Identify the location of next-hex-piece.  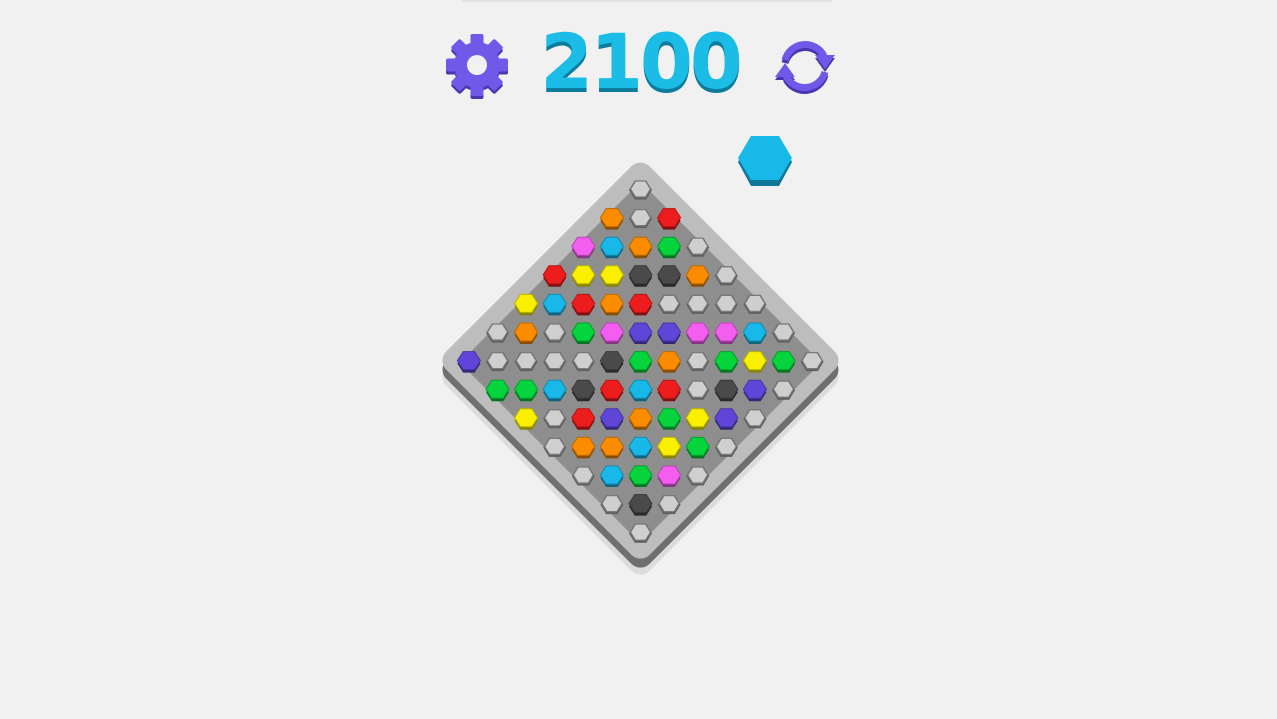
(765, 161).